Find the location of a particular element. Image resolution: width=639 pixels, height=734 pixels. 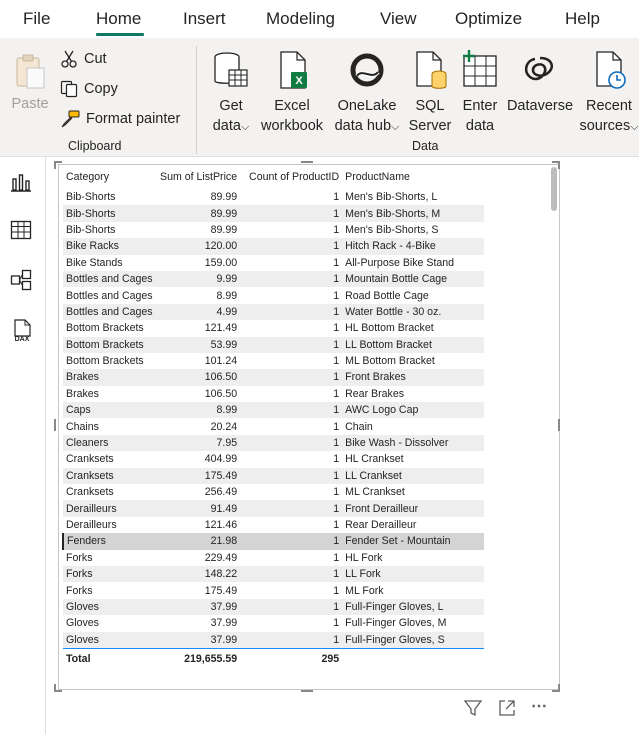

table-row: Bike Stands 159.00 1 All-Purpose Bike Stand is located at coordinates (274, 262).